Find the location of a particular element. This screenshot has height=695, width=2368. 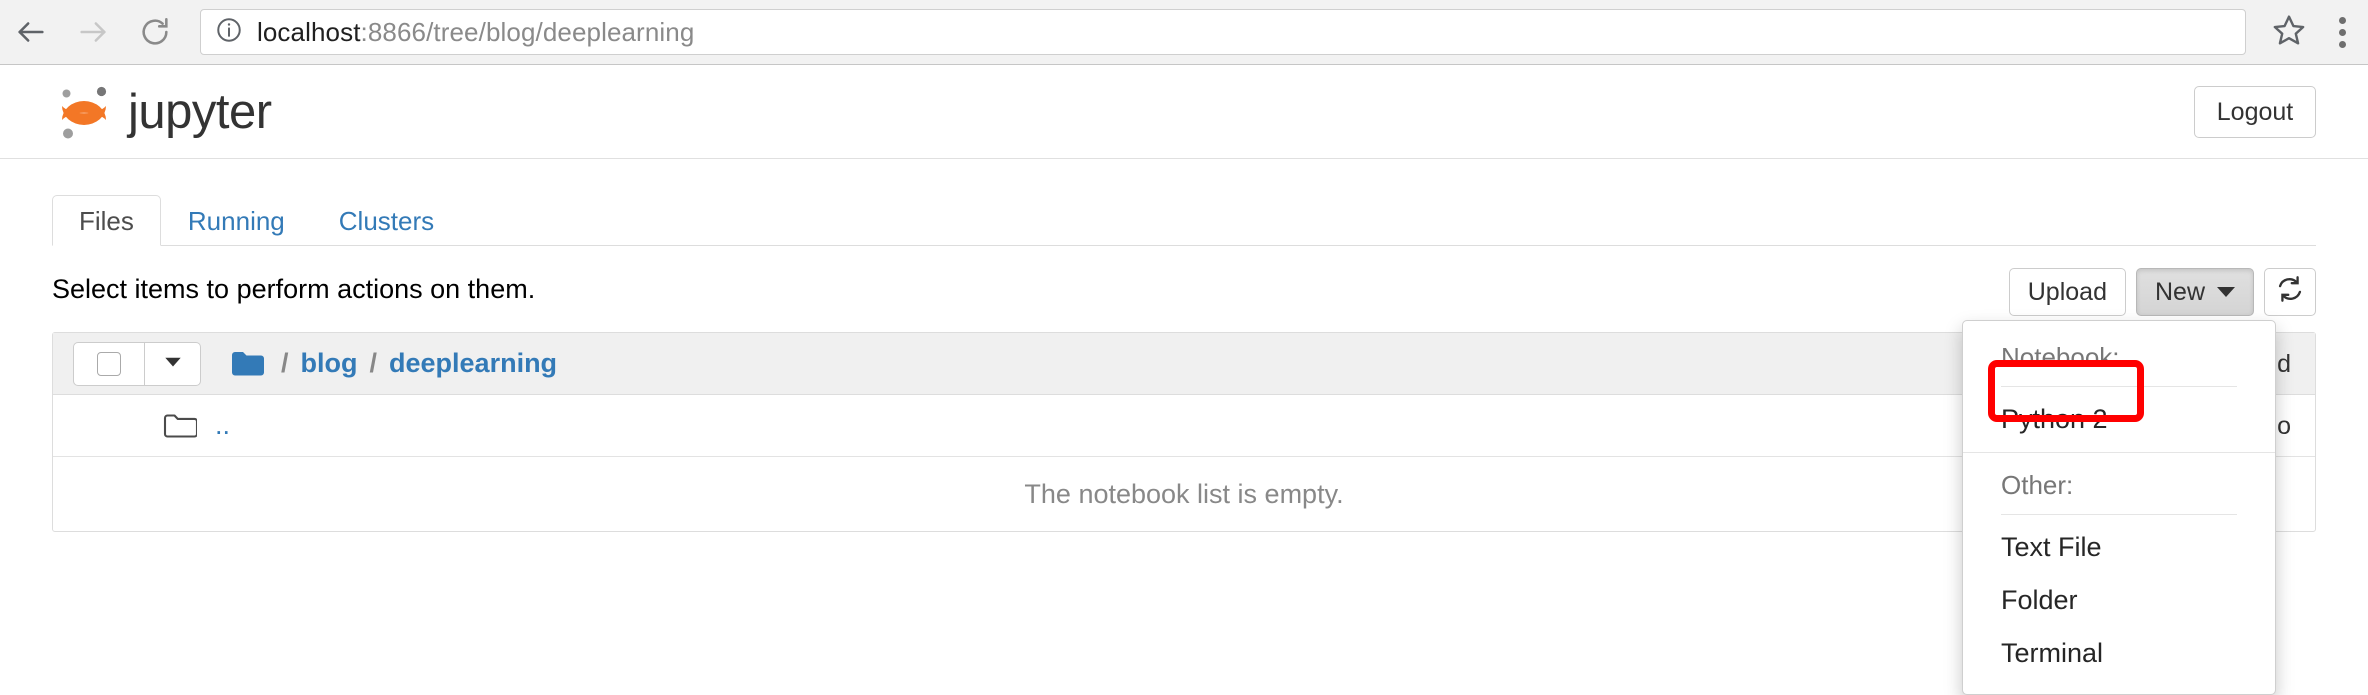

jupyter-logo-icon is located at coordinates (84, 112).